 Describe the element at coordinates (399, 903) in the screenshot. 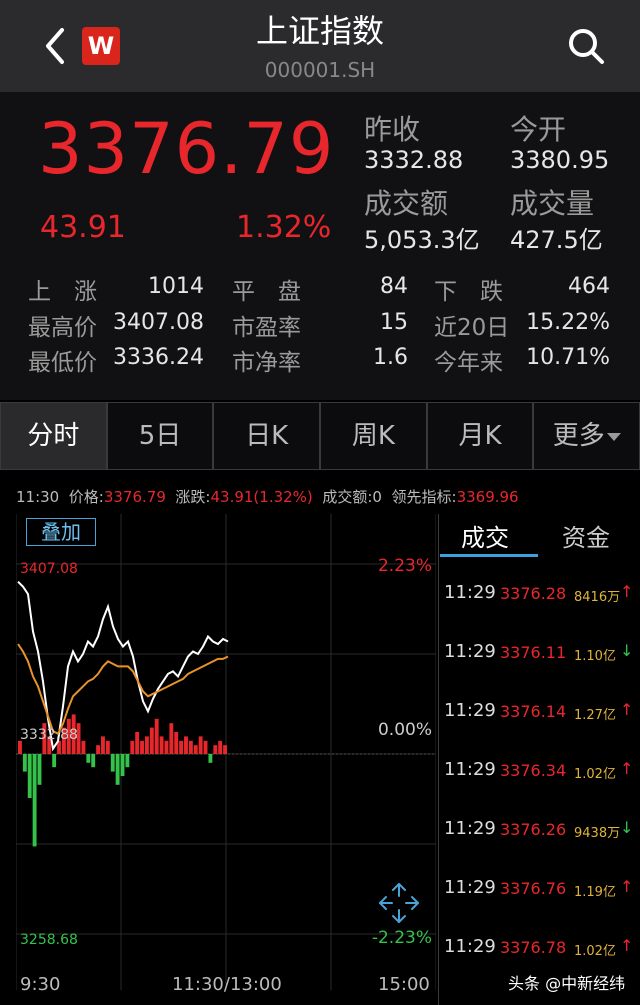

I see `move-arrows-icon` at that location.